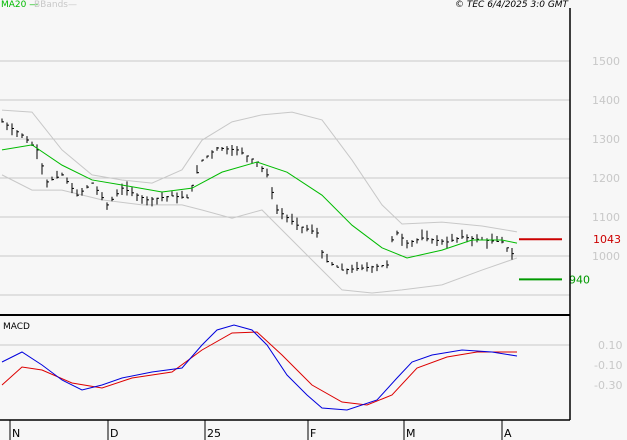 Image resolution: width=627 pixels, height=440 pixels. I want to click on legend-bbands: BBands—, so click(55, 5).